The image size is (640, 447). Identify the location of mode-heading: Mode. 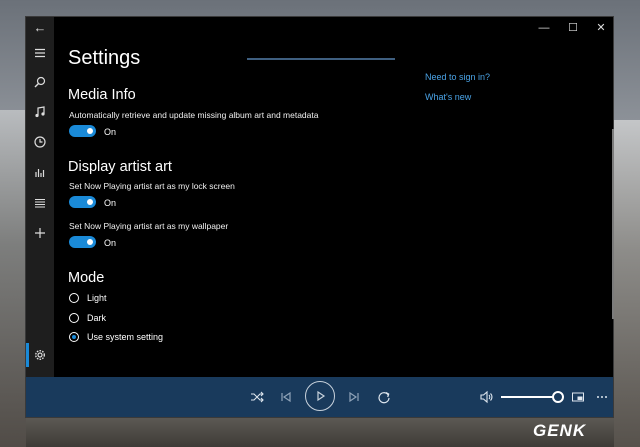
(86, 278).